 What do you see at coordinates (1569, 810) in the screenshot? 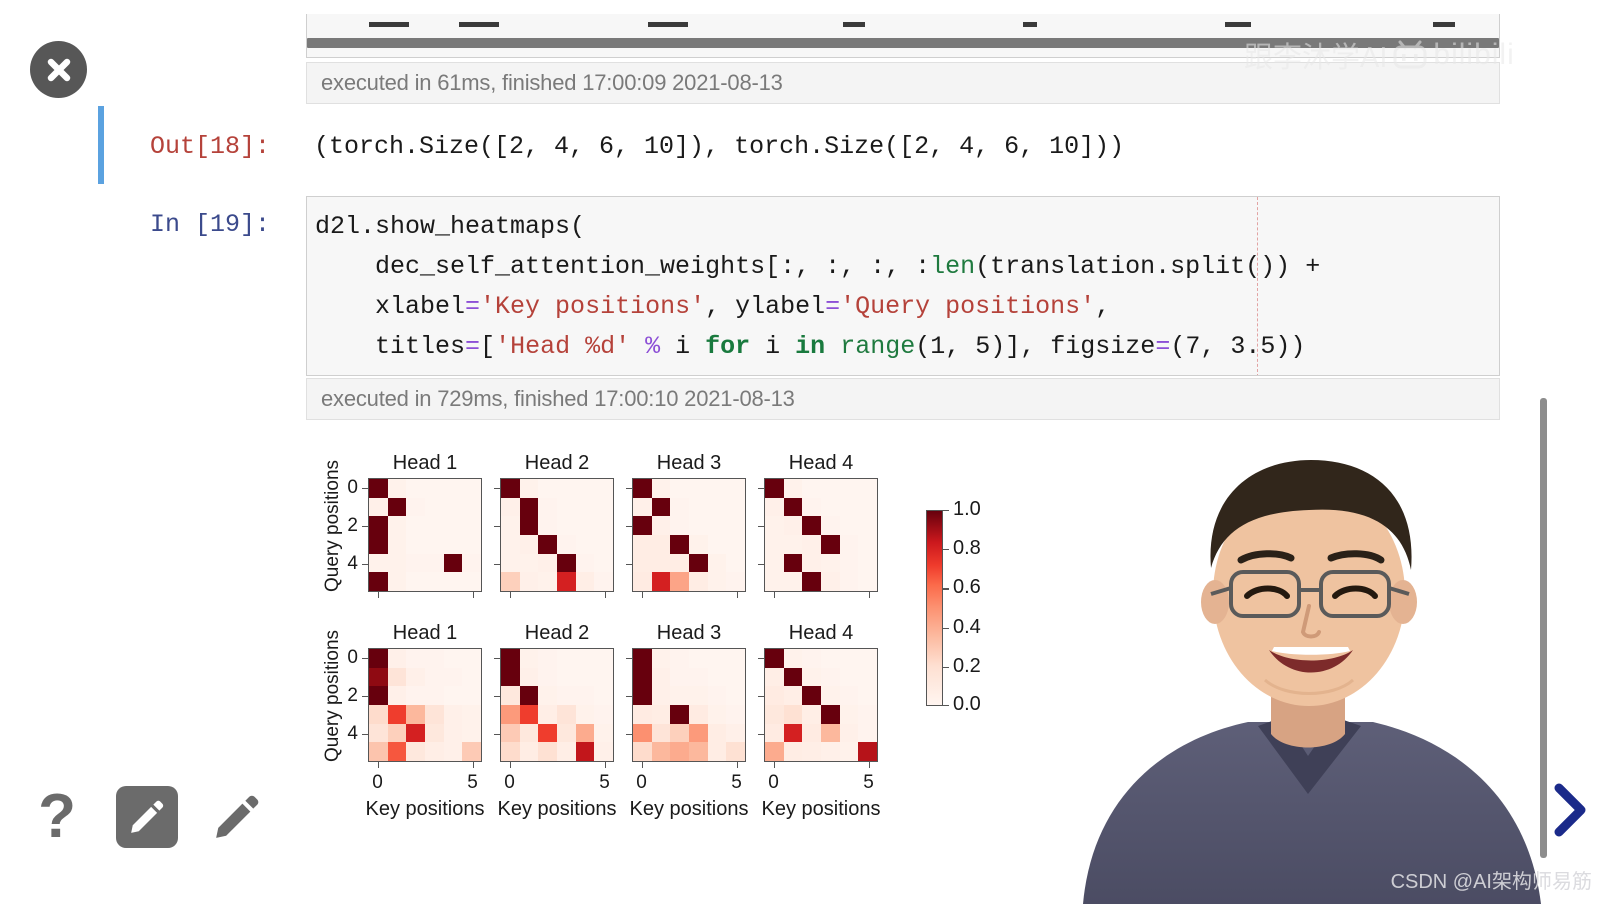
I see `next-video-button` at bounding box center [1569, 810].